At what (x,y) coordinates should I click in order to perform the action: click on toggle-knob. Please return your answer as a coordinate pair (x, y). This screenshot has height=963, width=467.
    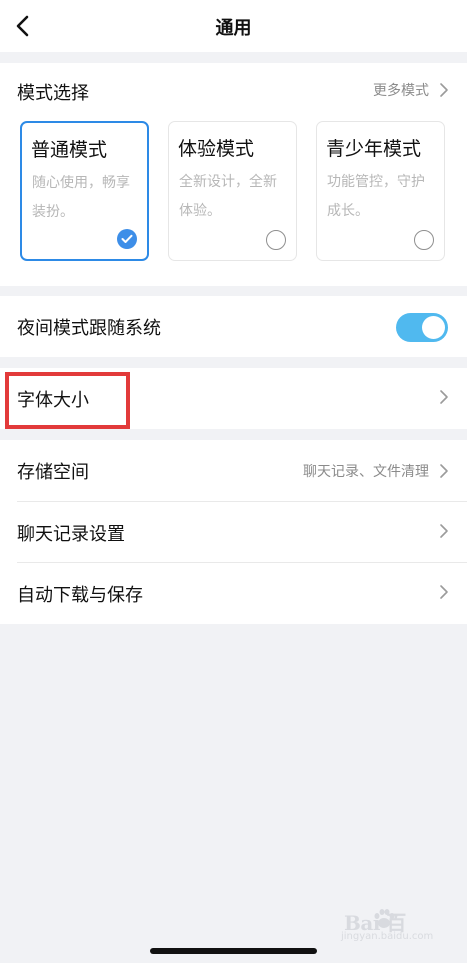
    Looking at the image, I should click on (433, 327).